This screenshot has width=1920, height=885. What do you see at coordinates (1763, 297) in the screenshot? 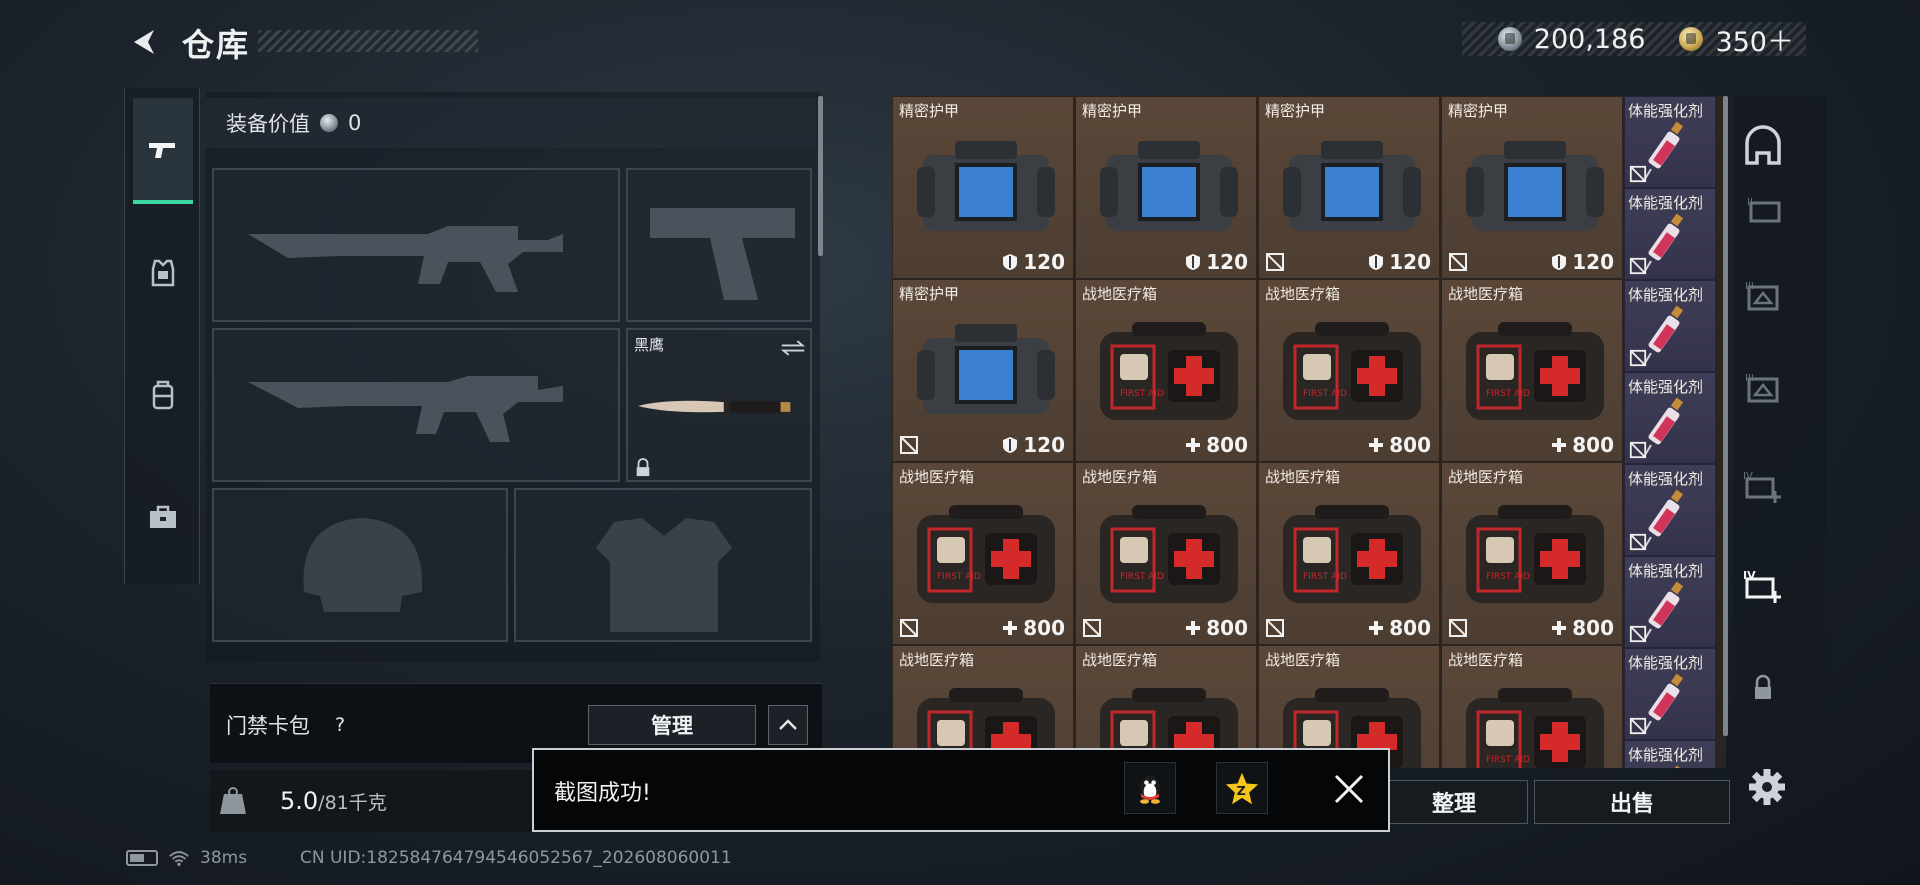
I see `page-tab-3a: III` at bounding box center [1763, 297].